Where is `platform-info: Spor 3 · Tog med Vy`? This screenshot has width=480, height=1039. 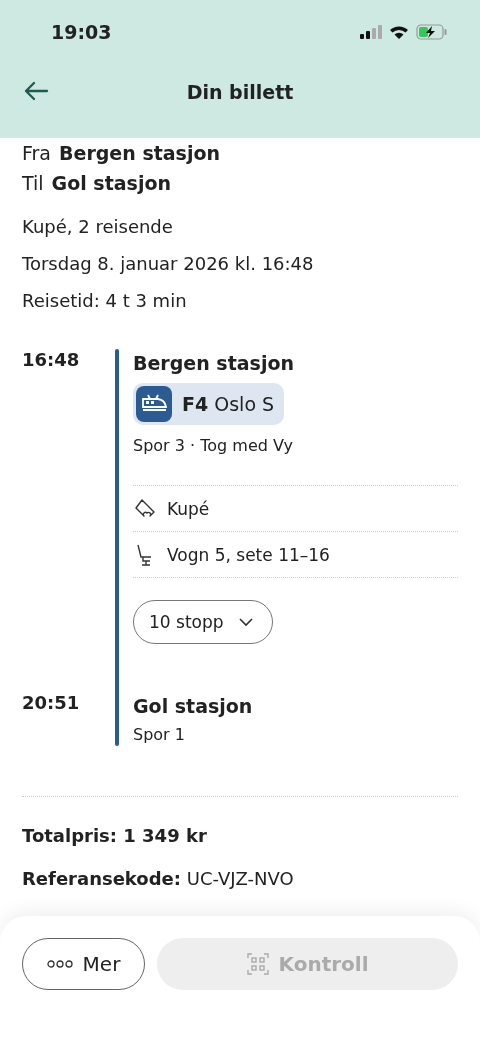 platform-info: Spor 3 · Tog med Vy is located at coordinates (213, 446).